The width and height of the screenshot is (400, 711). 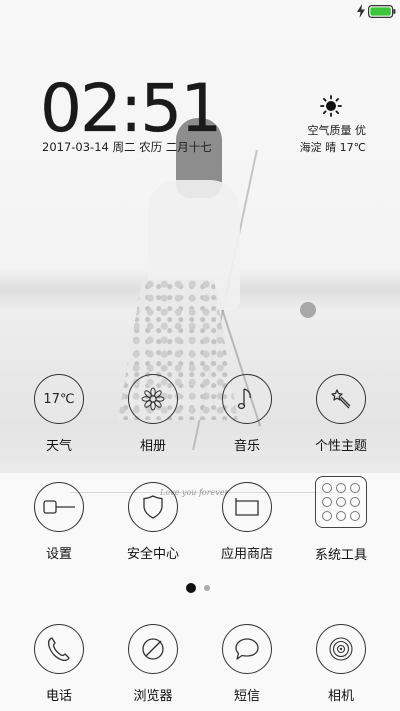 I want to click on gallery-icon-circle, so click(x=153, y=399).